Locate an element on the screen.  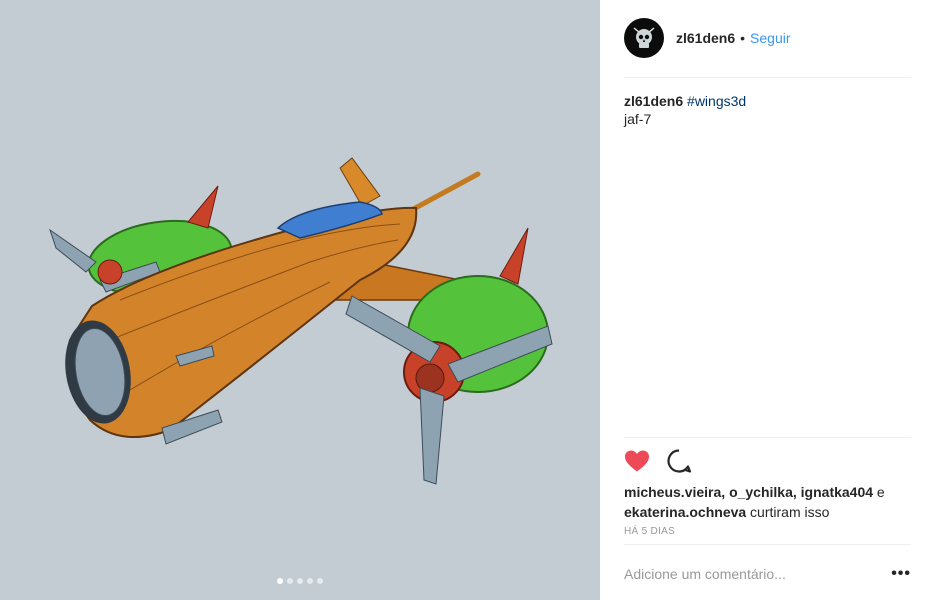
caption-text: jaf-7 is located at coordinates (638, 119).